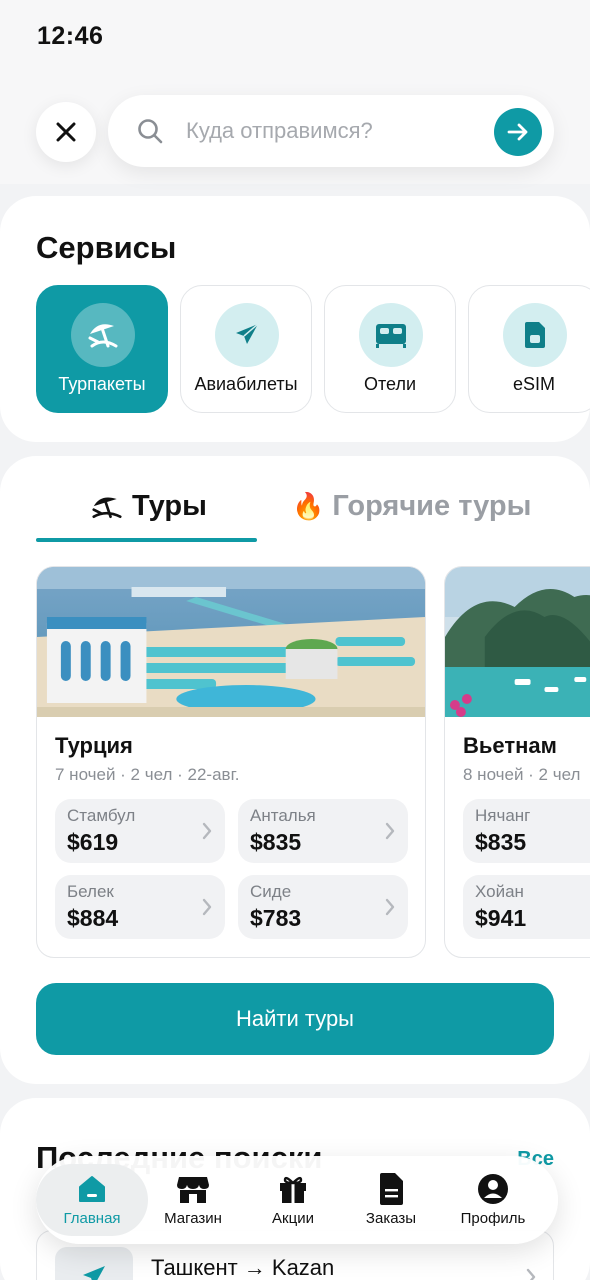 This screenshot has height=1280, width=590. I want to click on status-time: 12:46, so click(70, 36).